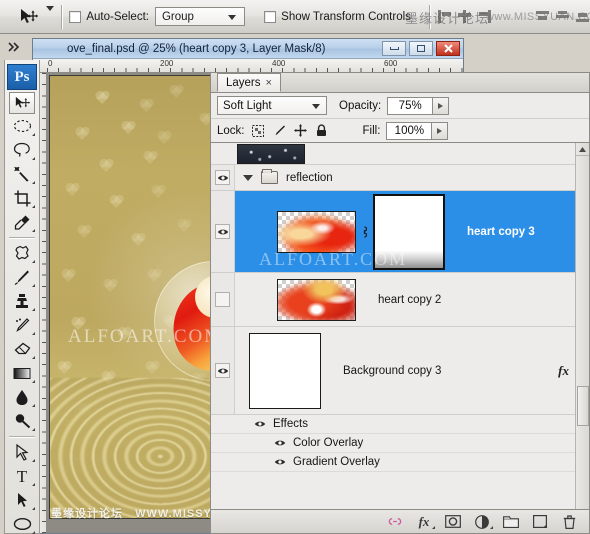 Image resolution: width=590 pixels, height=534 pixels. Describe the element at coordinates (569, 522) in the screenshot. I see `delete-layer-icon` at that location.